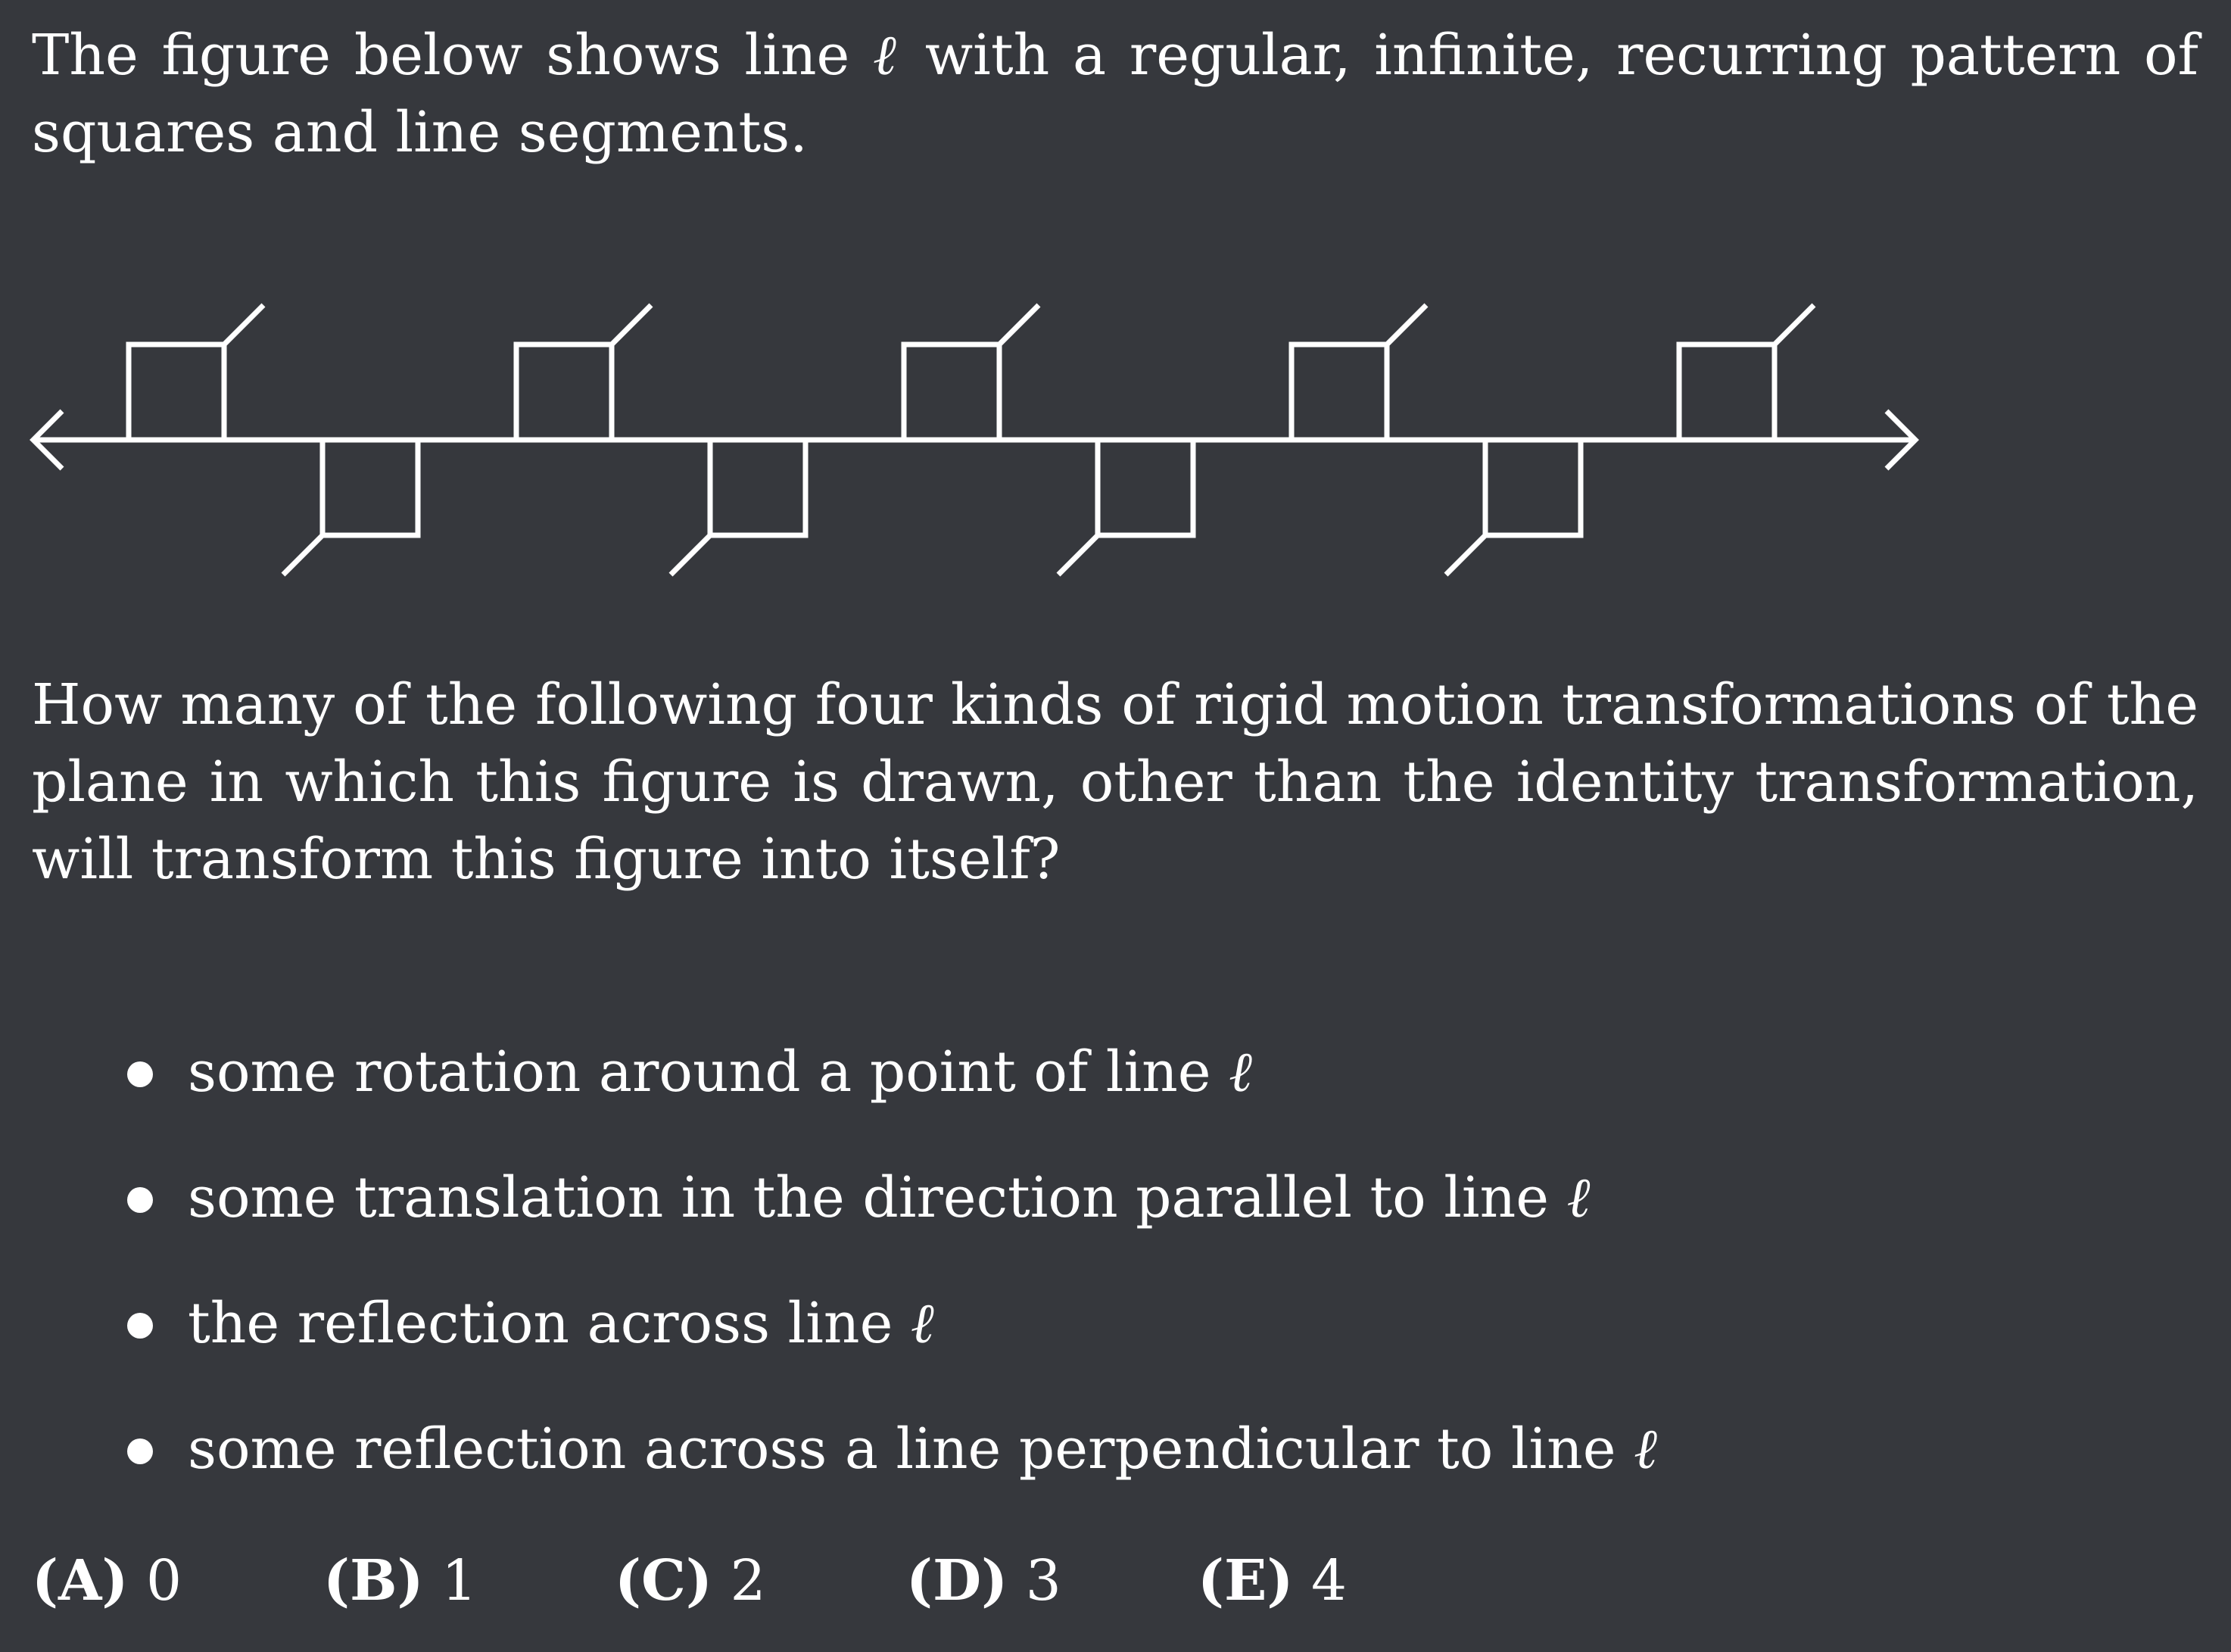 Image resolution: width=2231 pixels, height=1652 pixels. Describe the element at coordinates (1329, 1580) in the screenshot. I see `choice-value: 4` at that location.